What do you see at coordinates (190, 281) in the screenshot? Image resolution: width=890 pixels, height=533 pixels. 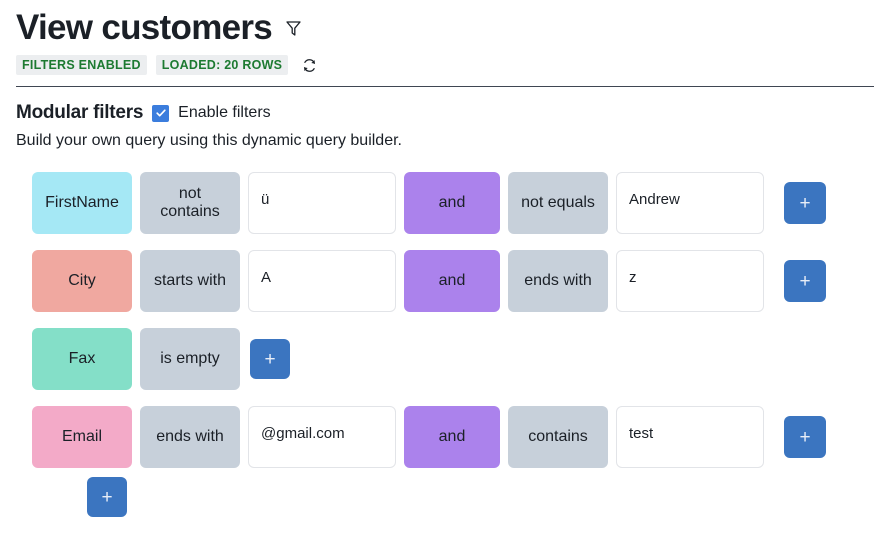 I see `filter-operator-chip: starts with` at bounding box center [190, 281].